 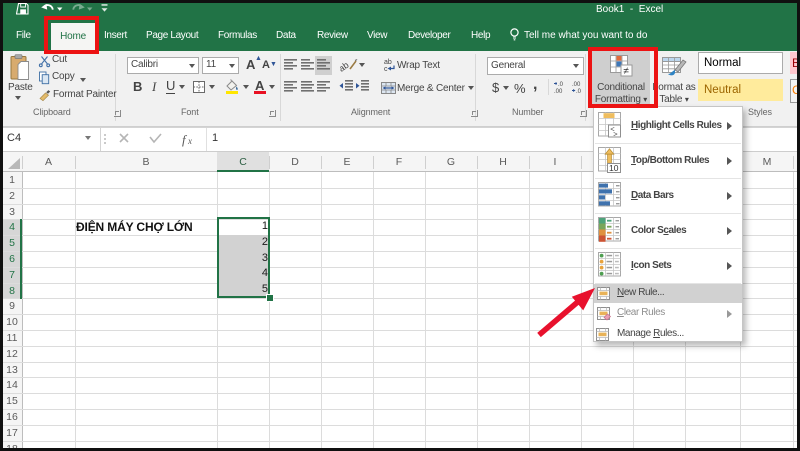 I want to click on svg-text: 10, so click(x=614, y=168).